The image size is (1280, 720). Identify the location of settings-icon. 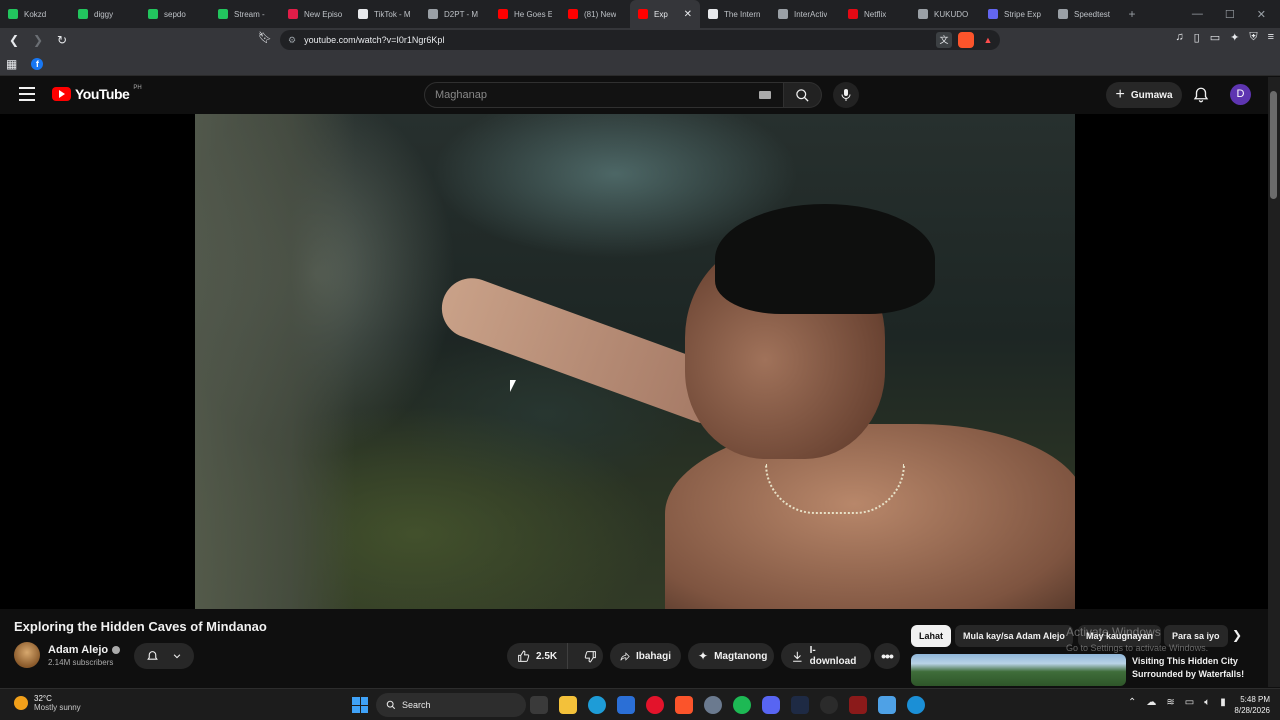
(713, 705).